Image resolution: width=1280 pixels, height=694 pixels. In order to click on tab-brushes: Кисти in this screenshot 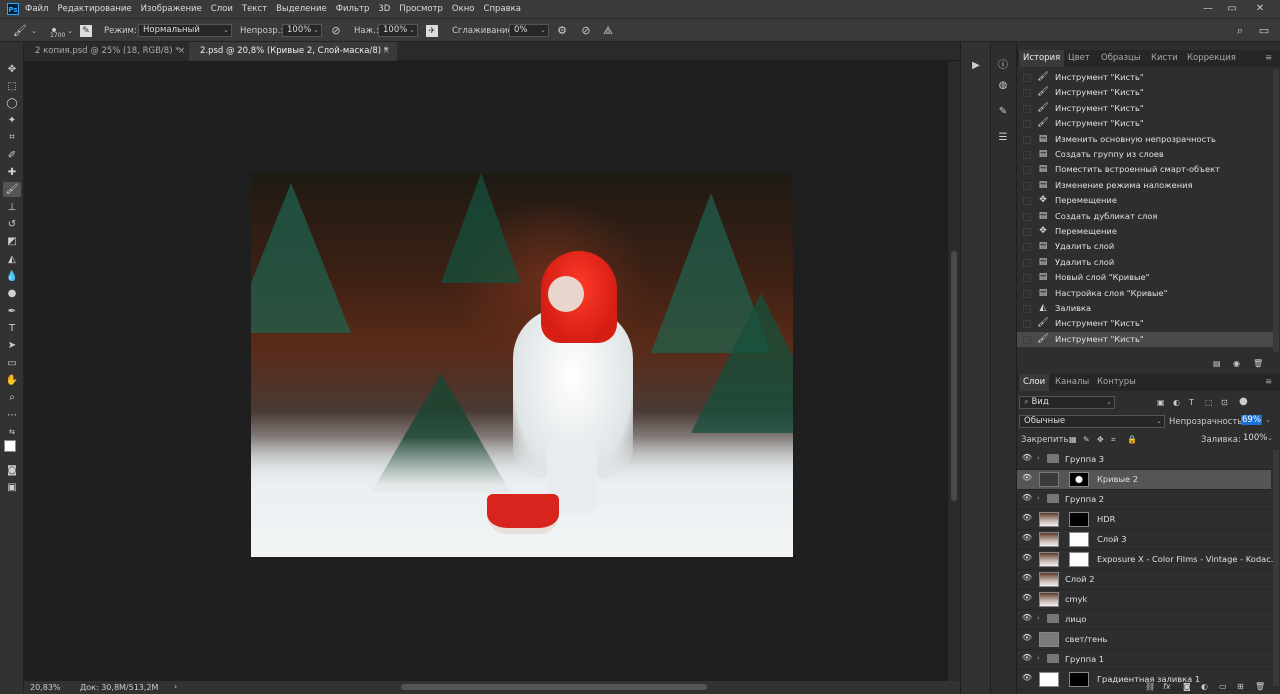, I will do `click(1164, 58)`.